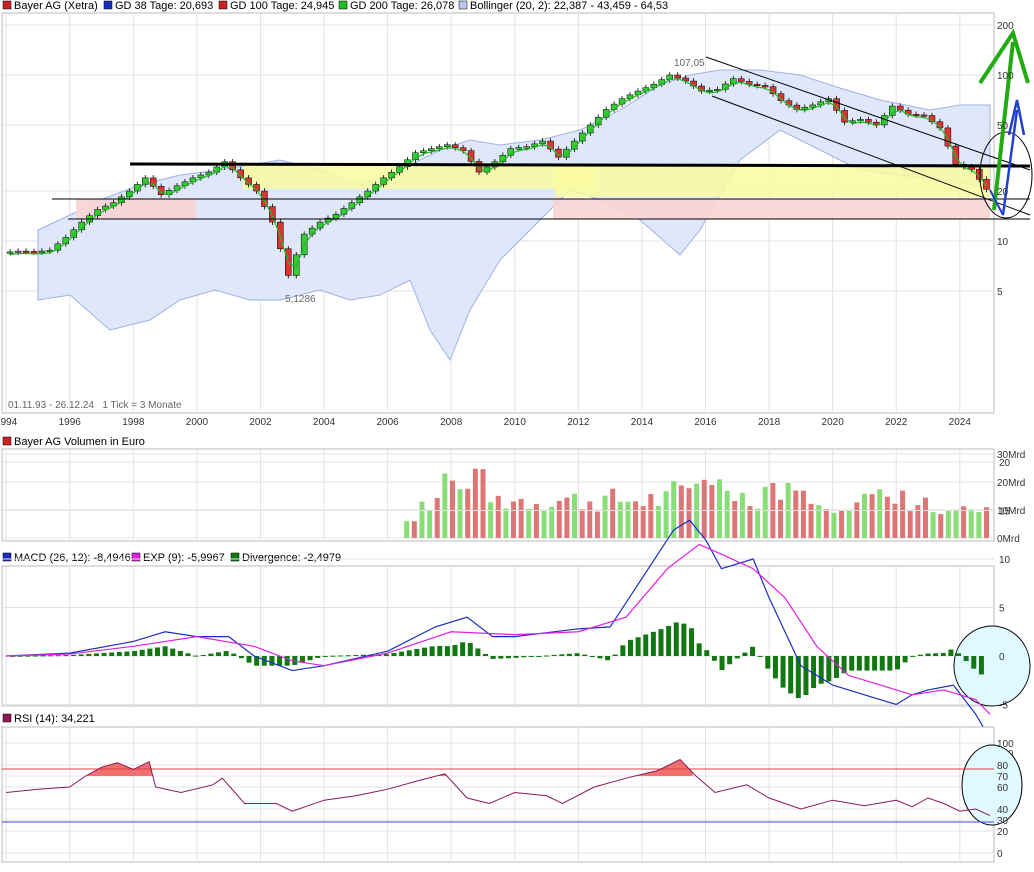 This screenshot has height=872, width=1034. I want to click on macd-legend-macd: MACD (26, 12): -8,4946, so click(72, 558).